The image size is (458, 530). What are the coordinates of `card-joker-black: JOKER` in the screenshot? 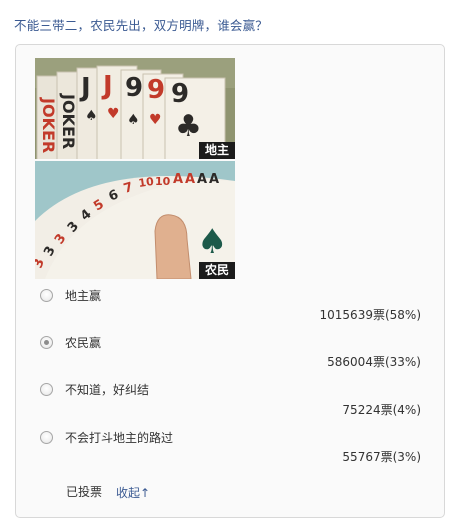 It's located at (68, 121).